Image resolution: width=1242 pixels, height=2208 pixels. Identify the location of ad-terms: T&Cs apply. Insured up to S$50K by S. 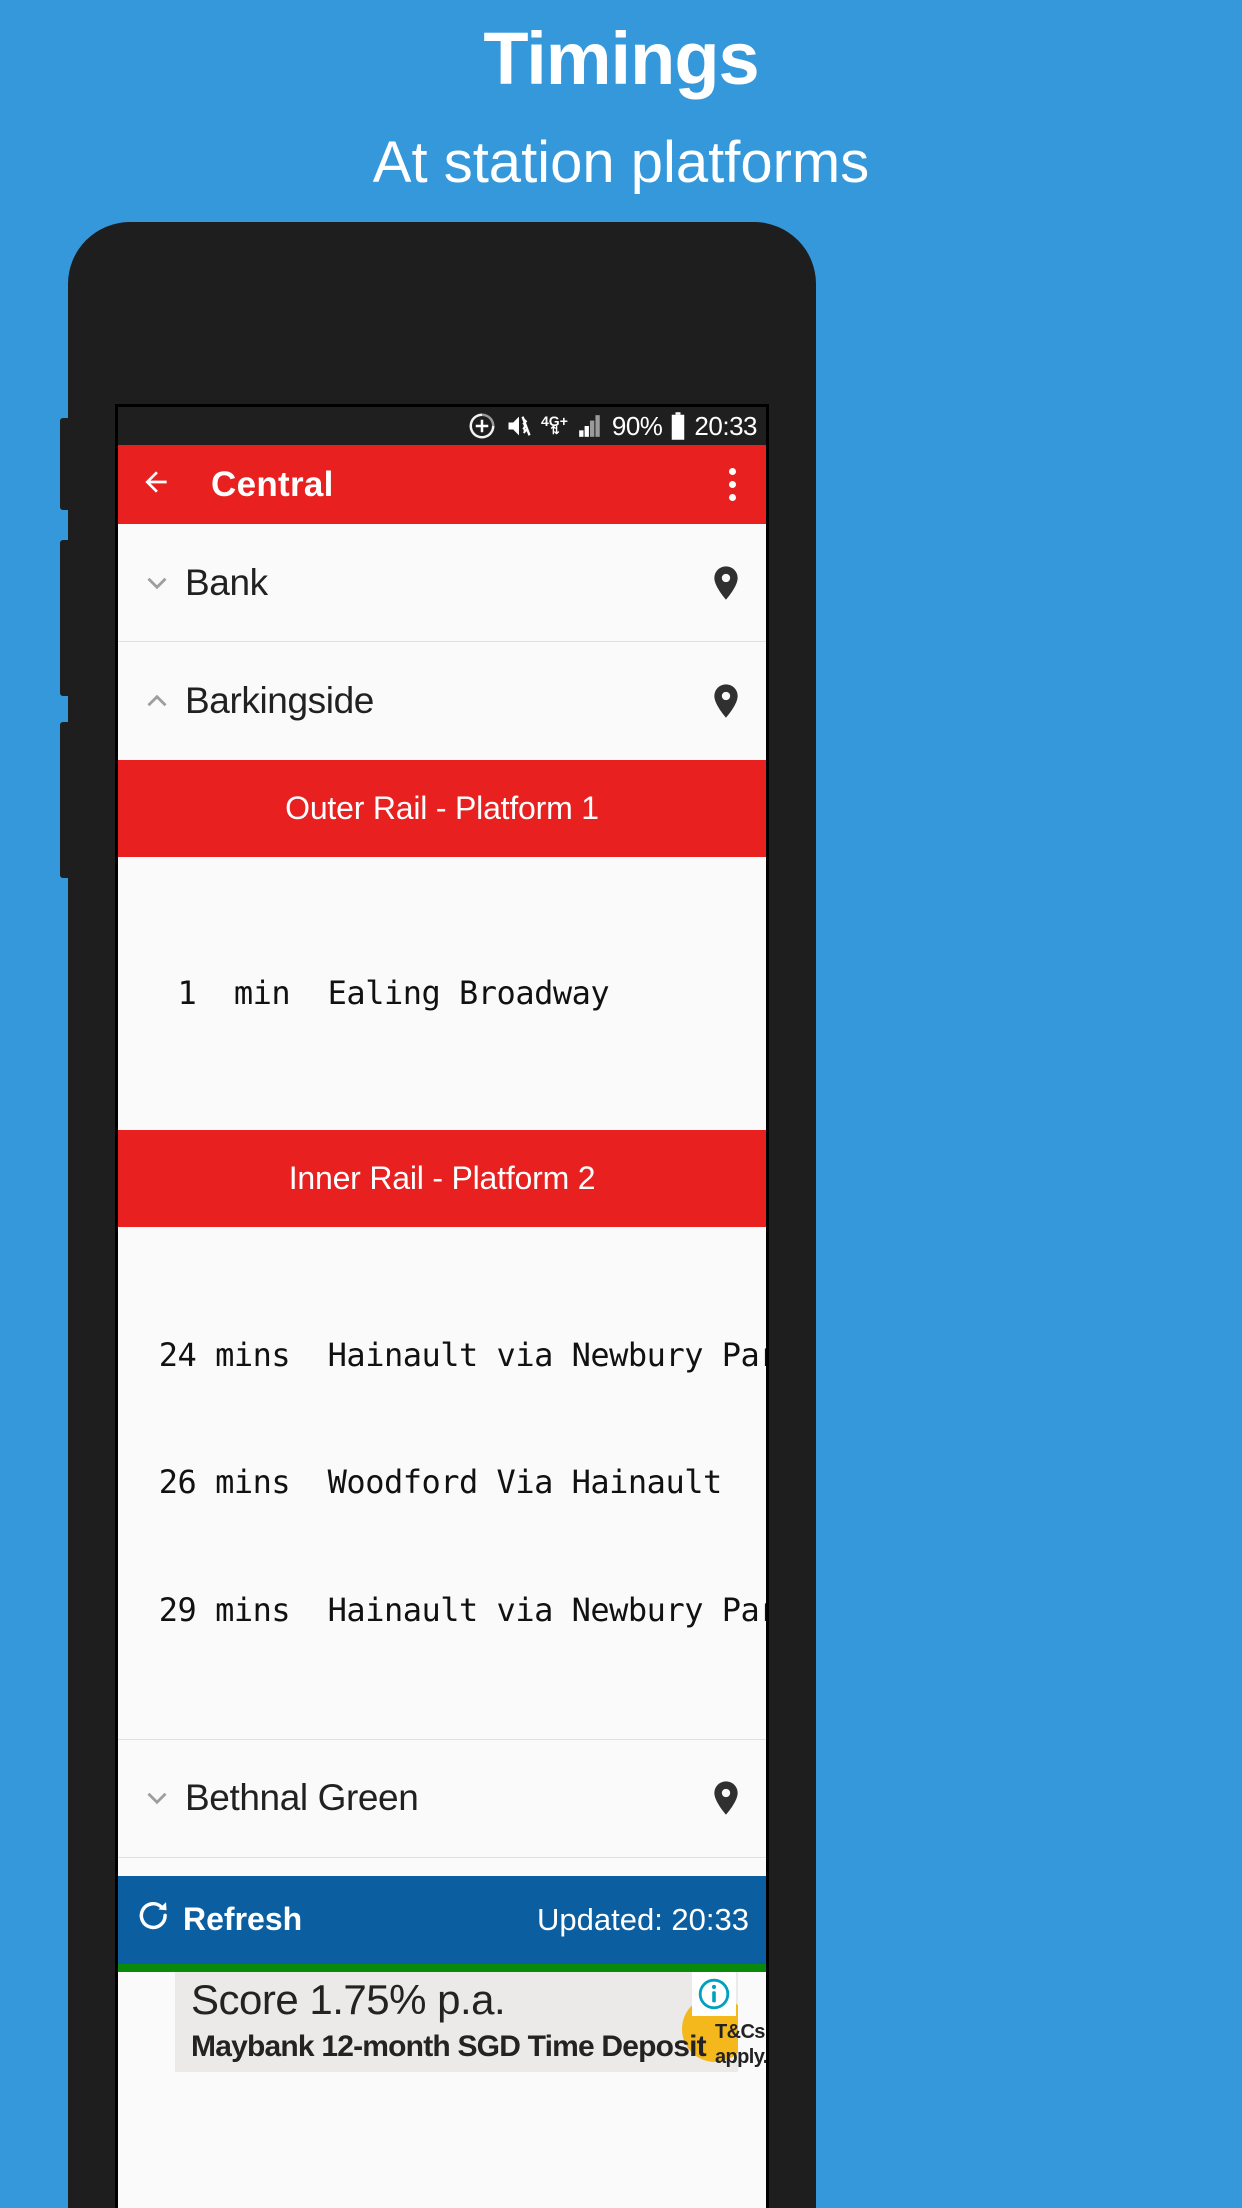
(740, 2046).